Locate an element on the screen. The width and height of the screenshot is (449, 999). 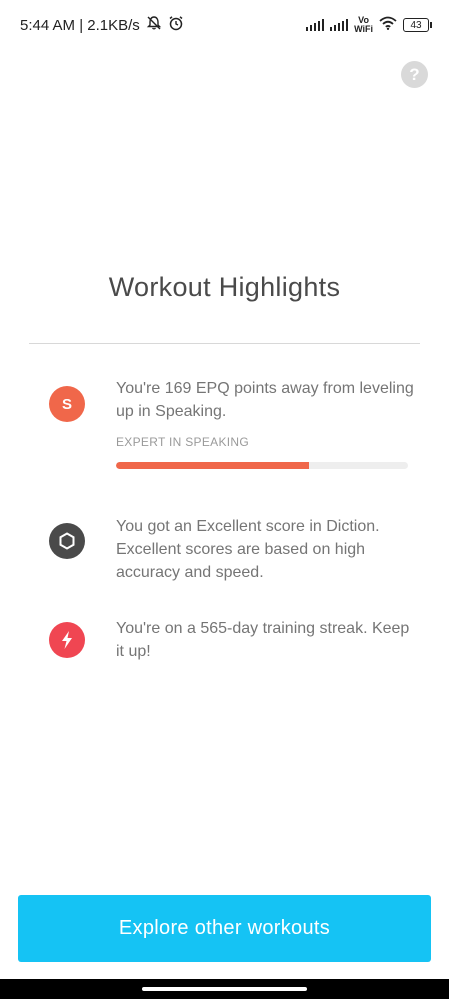
lightning-icon is located at coordinates (67, 640).